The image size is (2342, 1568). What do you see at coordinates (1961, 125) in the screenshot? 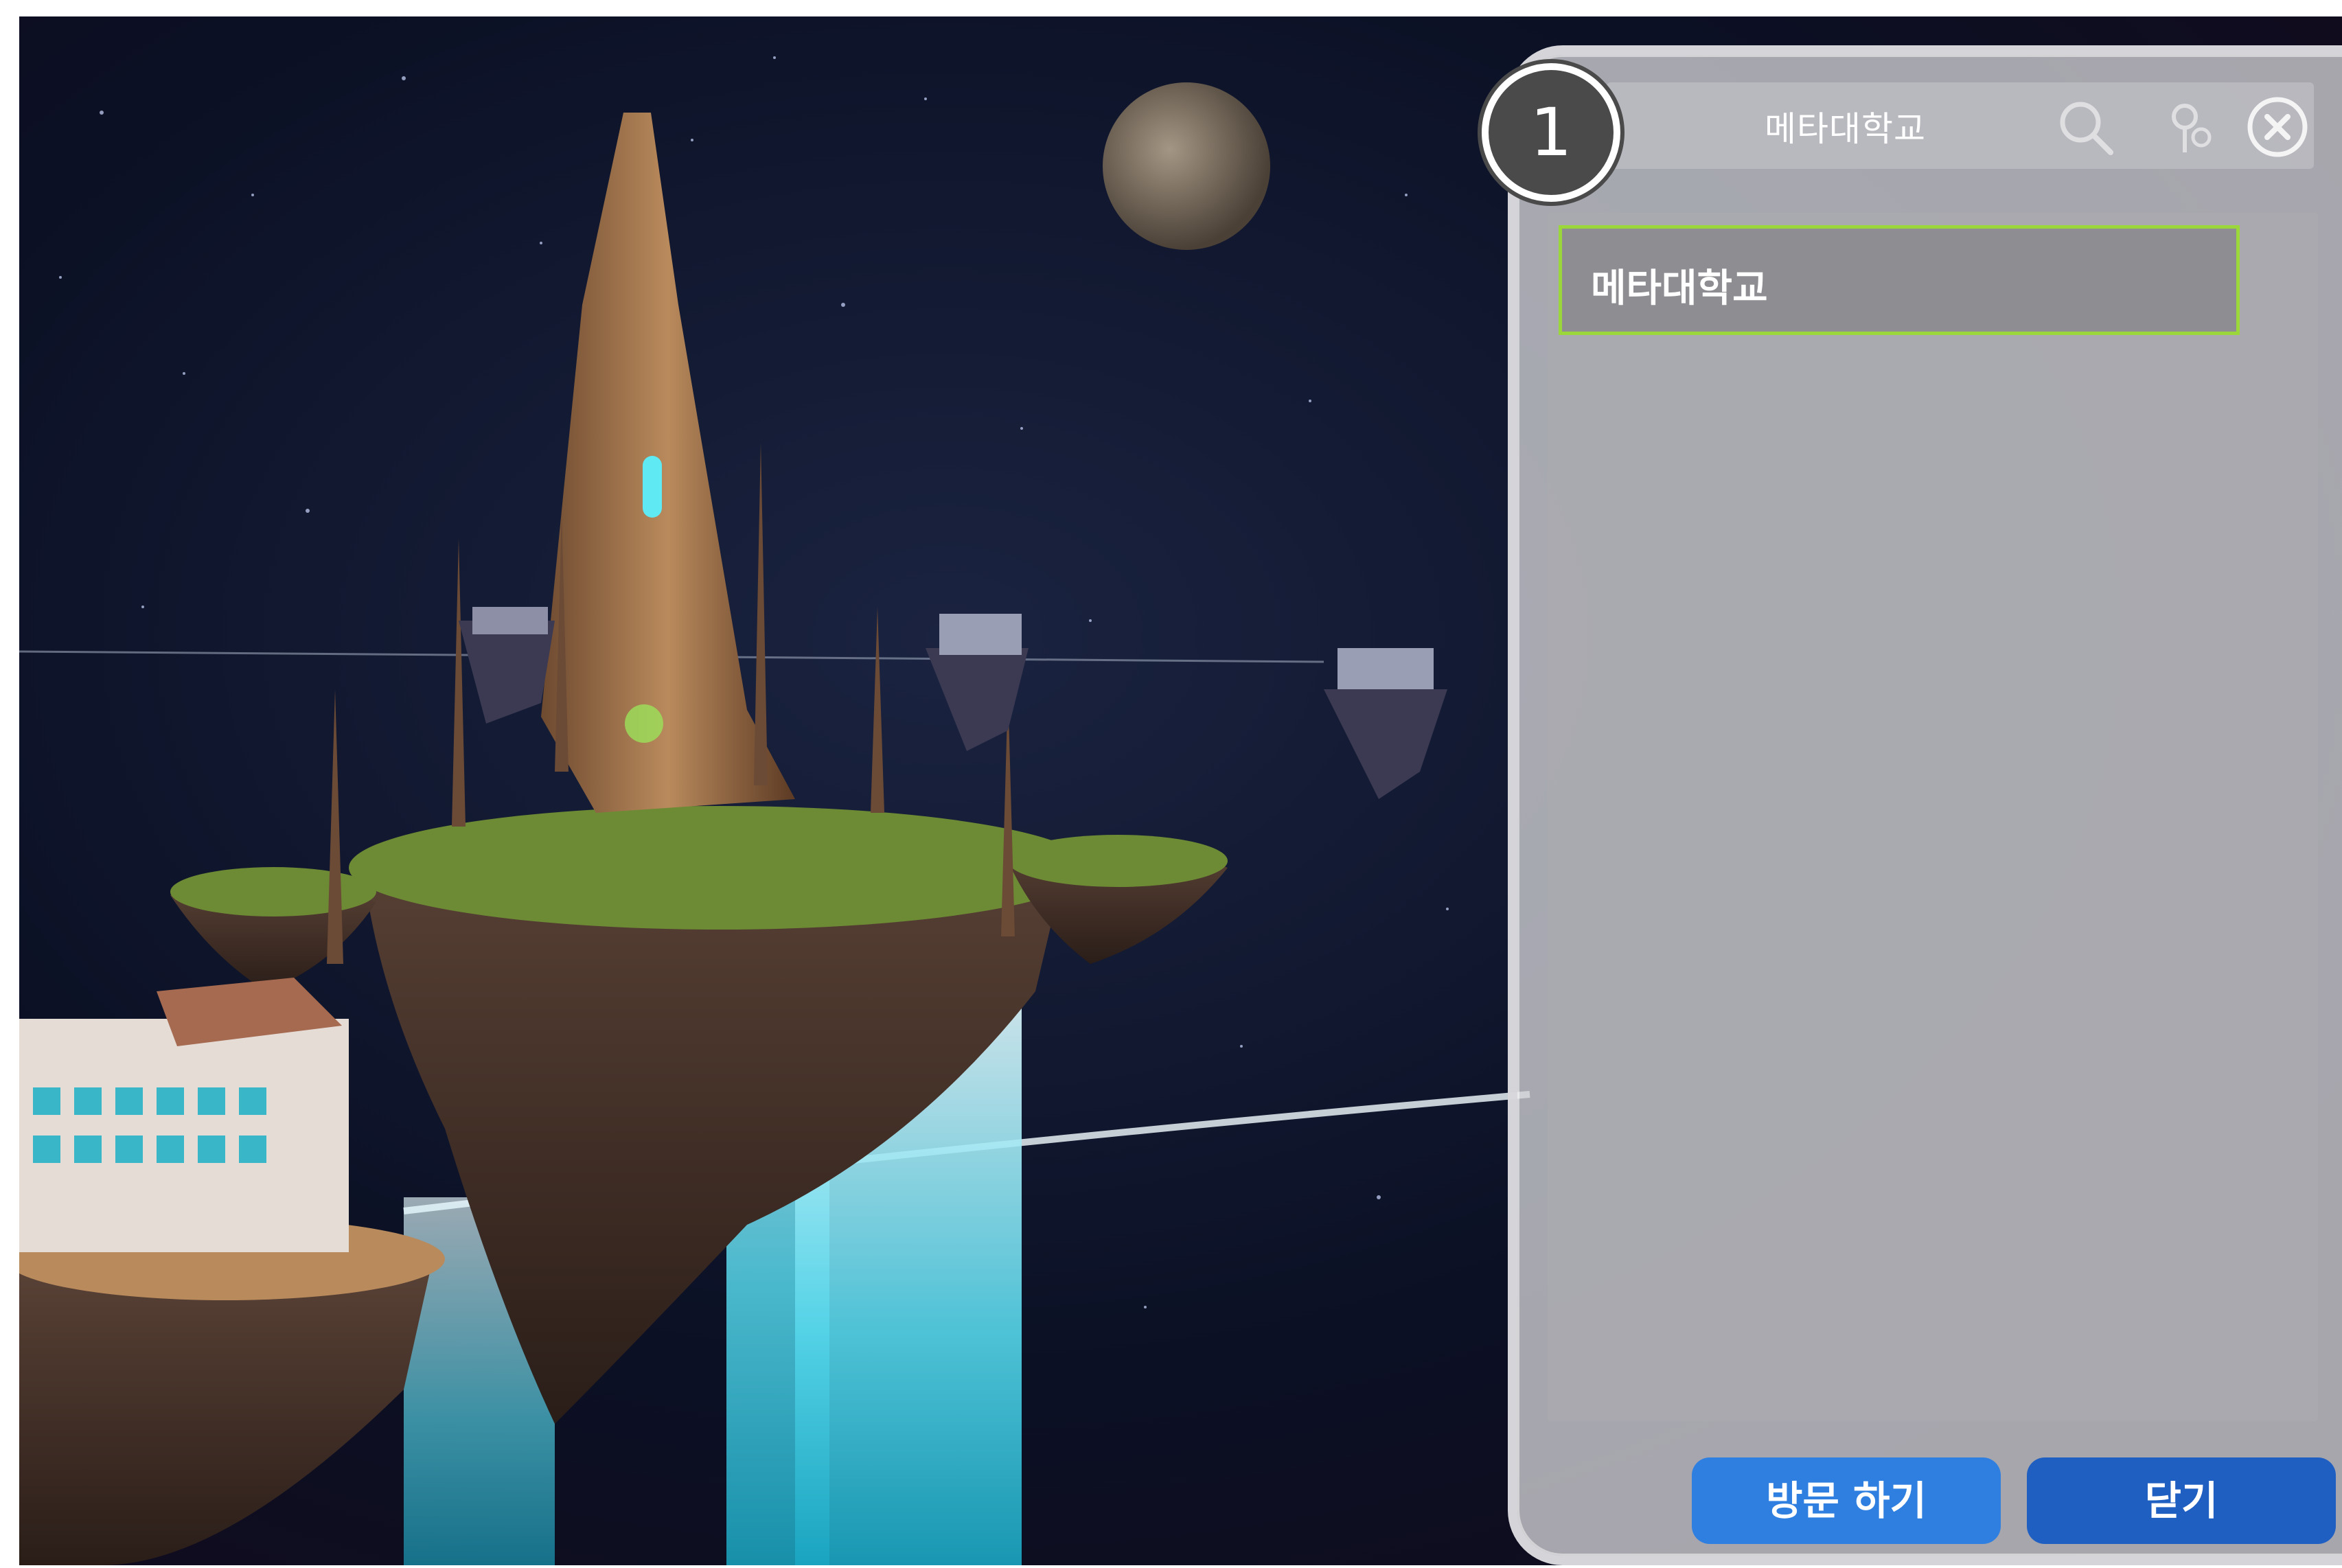
I see `panel-header: 메타대학교` at bounding box center [1961, 125].